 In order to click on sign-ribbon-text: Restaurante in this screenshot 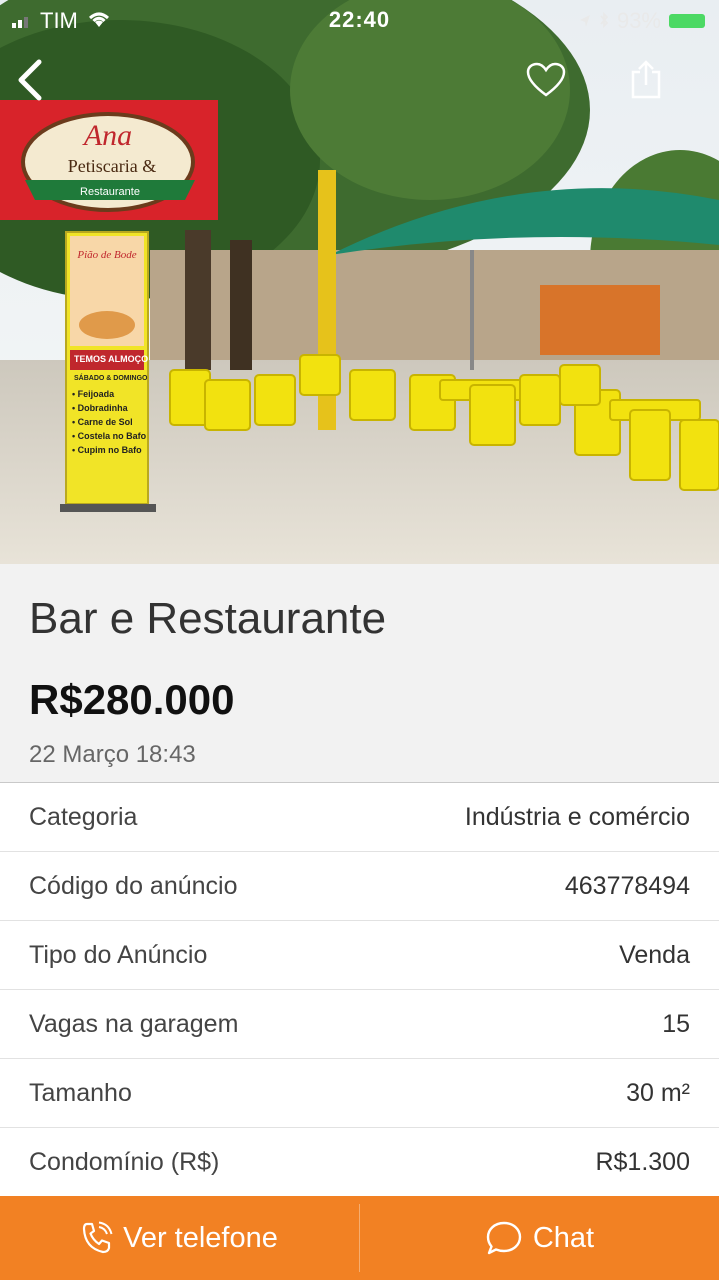, I will do `click(110, 192)`.